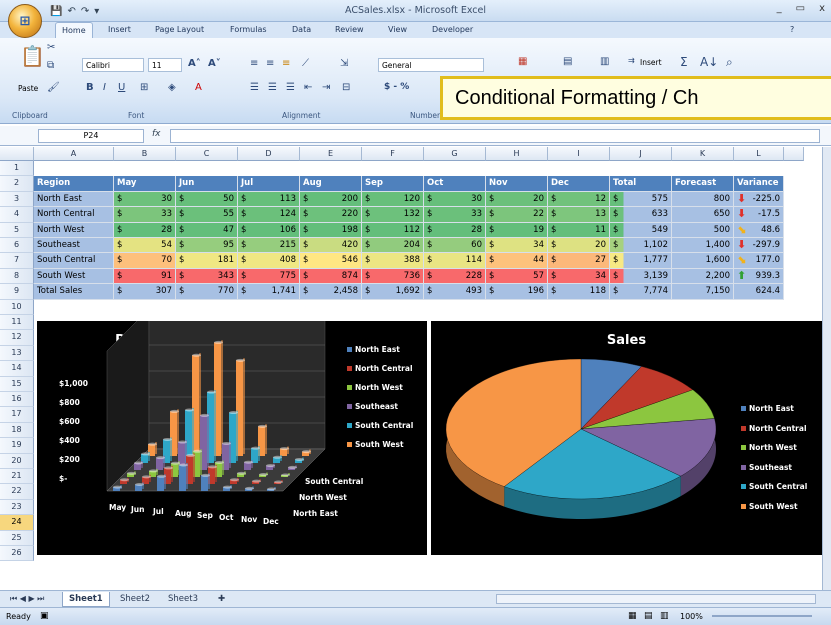  What do you see at coordinates (393, 246) in the screenshot?
I see `data-cell: $204` at bounding box center [393, 246].